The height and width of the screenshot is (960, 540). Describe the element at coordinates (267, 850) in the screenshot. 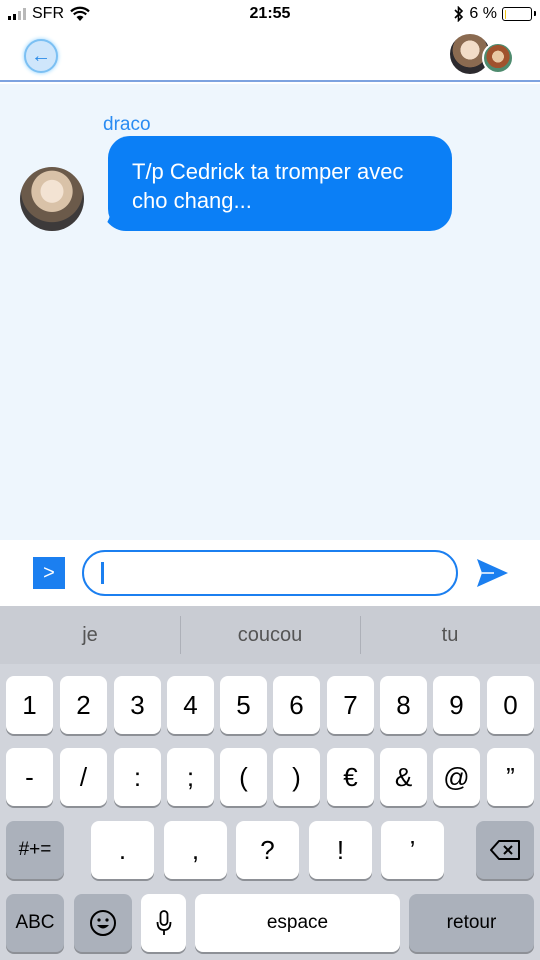

I see `key-question: ?` at that location.